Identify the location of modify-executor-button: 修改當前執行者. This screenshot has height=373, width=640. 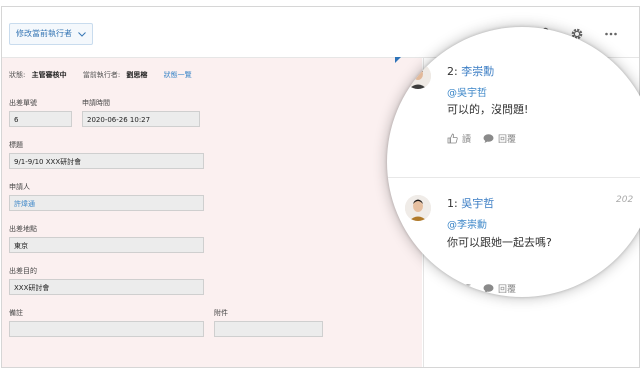
(51, 34).